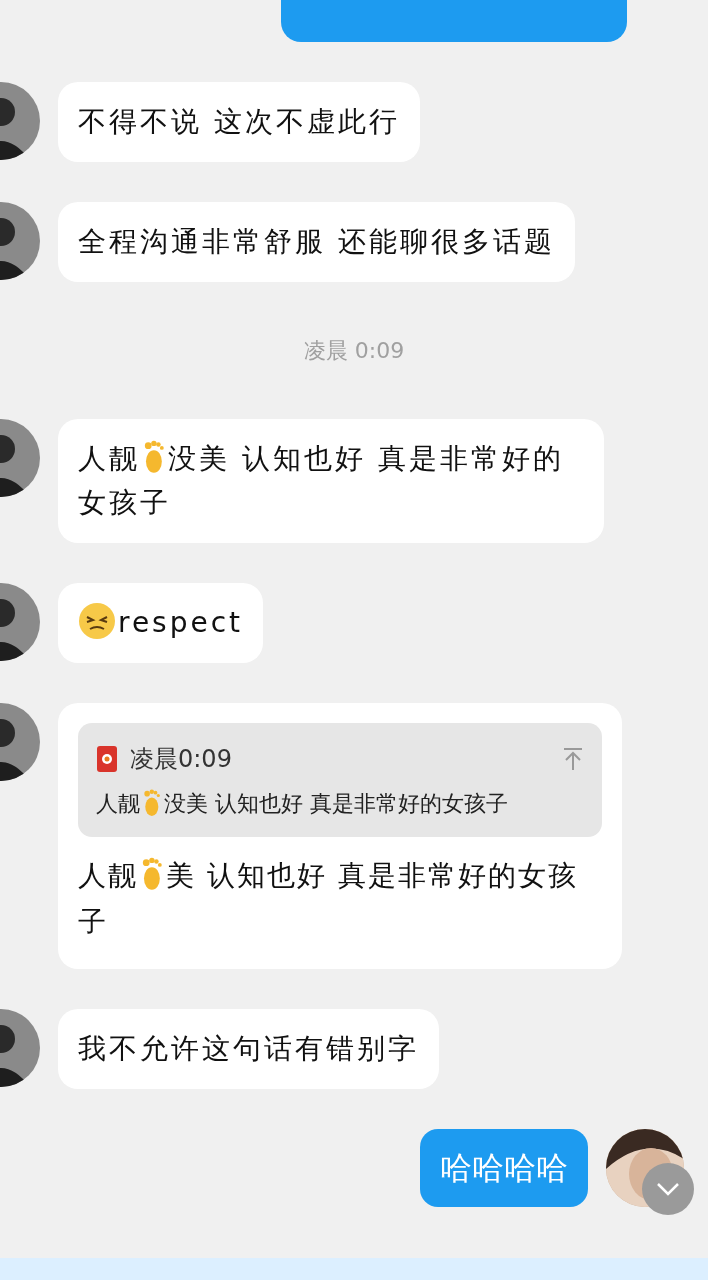 The width and height of the screenshot is (708, 1280). I want to click on message-text: 人靓 美 认知也好 真是非常好的女孩子, so click(328, 898).